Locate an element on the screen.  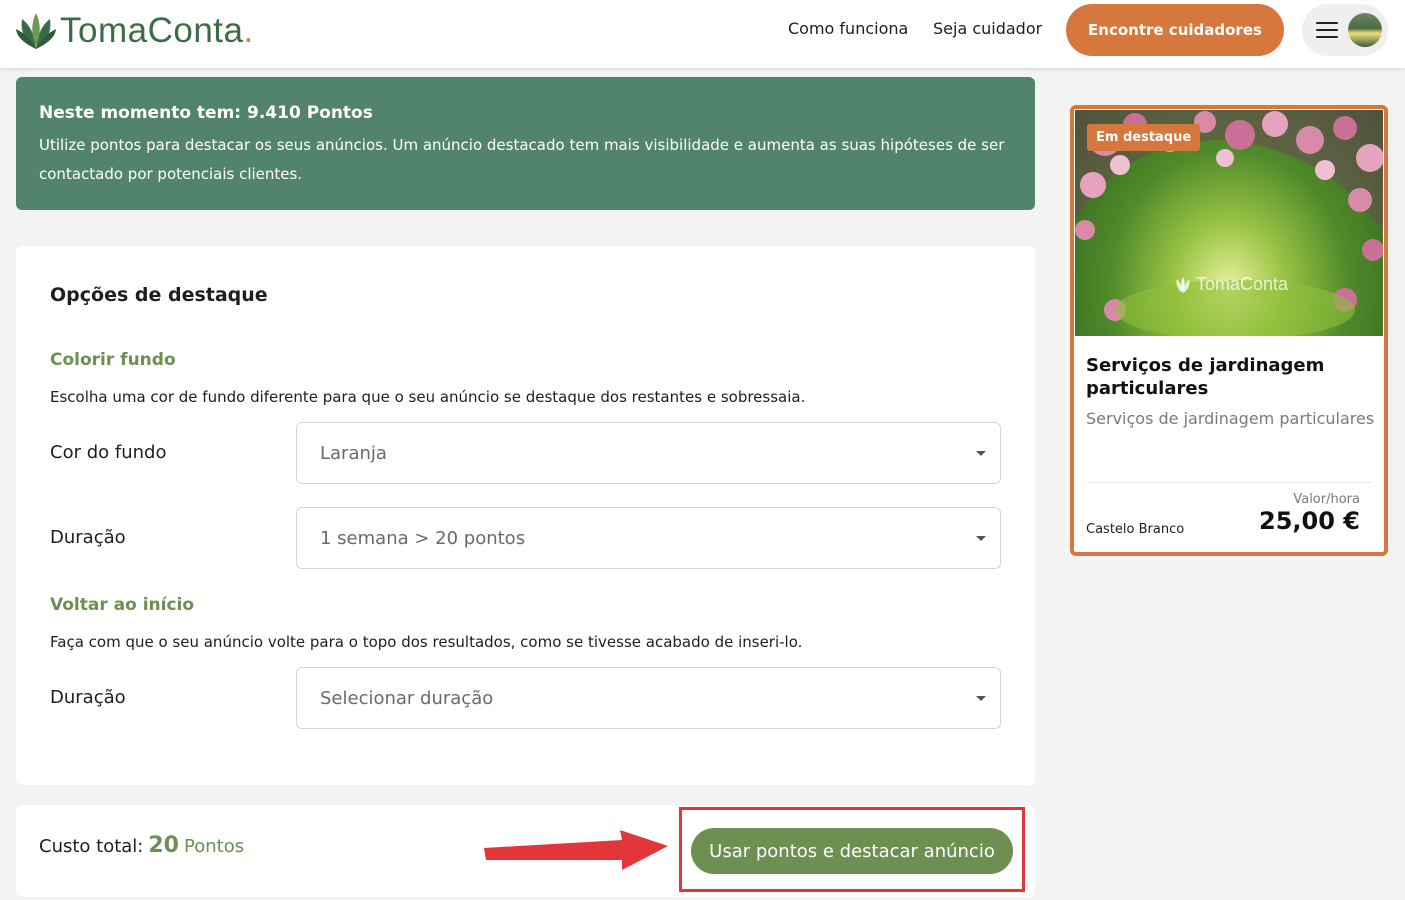
use-points-button: Usar pontos e destacar anúncio is located at coordinates (852, 851).